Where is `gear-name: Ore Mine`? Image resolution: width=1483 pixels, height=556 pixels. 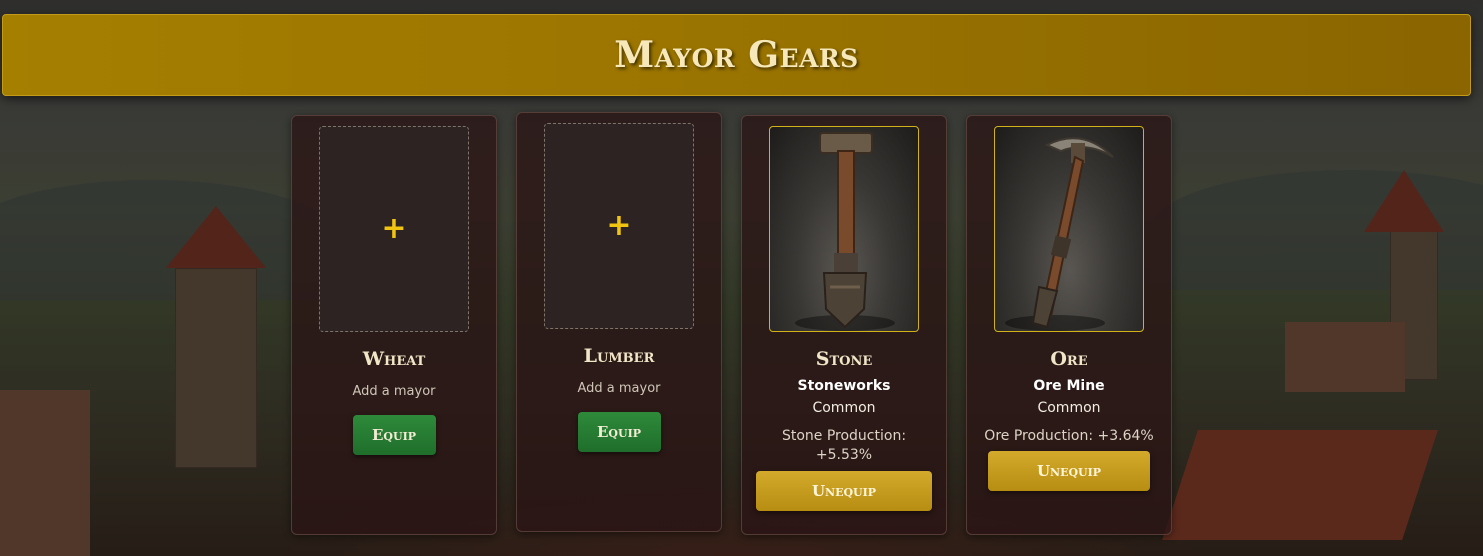 gear-name: Ore Mine is located at coordinates (1069, 386).